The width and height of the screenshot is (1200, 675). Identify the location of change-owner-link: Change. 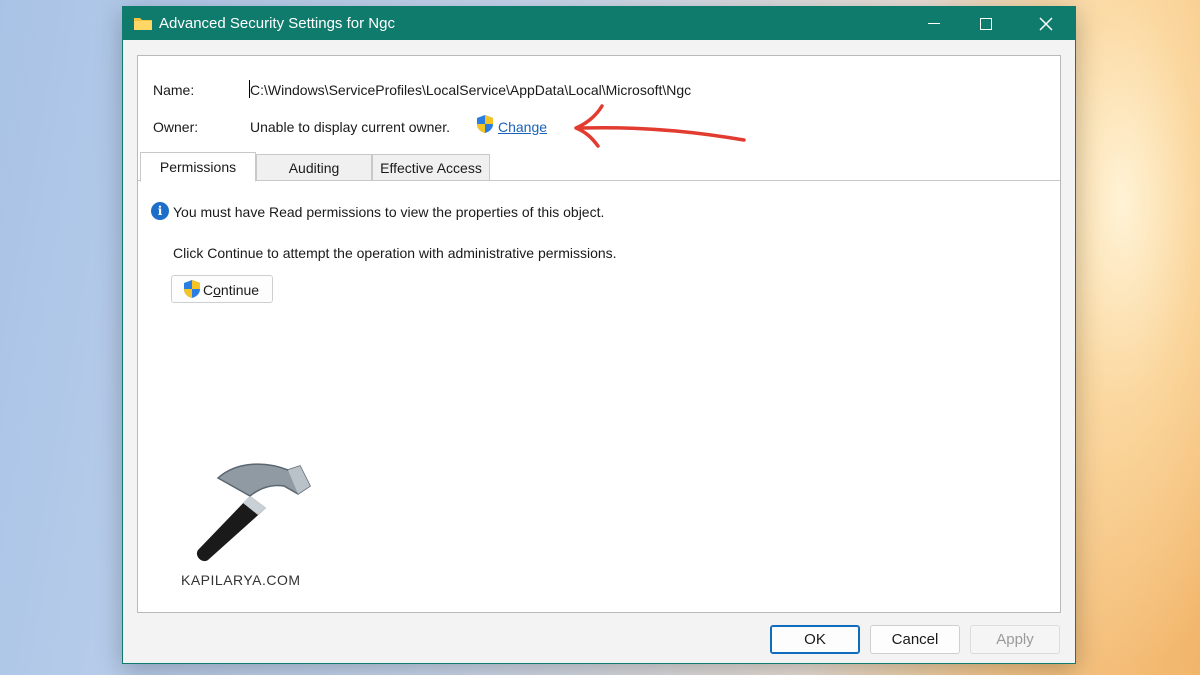
(522, 127).